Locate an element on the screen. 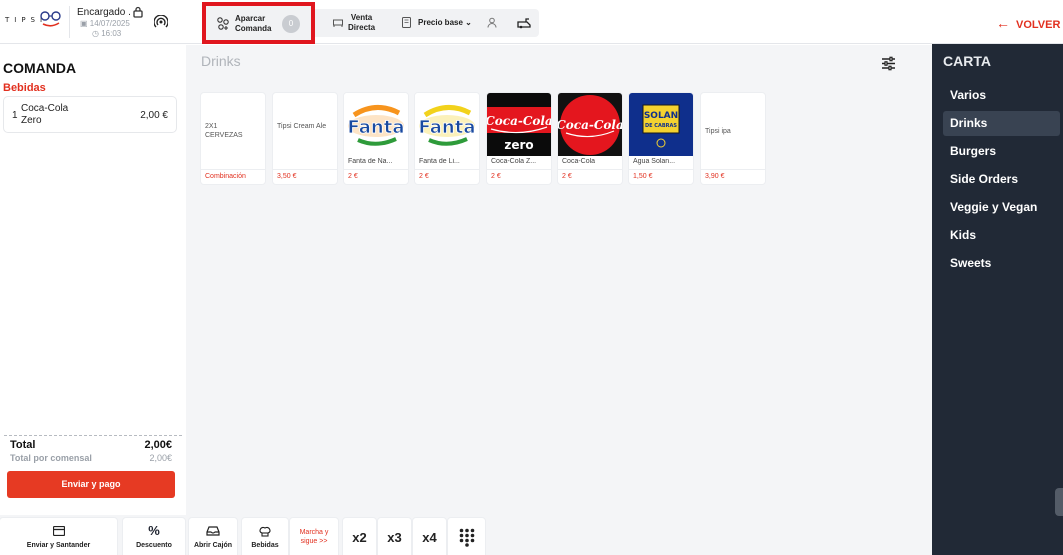  multiply-x4-button: x4 is located at coordinates (429, 536).